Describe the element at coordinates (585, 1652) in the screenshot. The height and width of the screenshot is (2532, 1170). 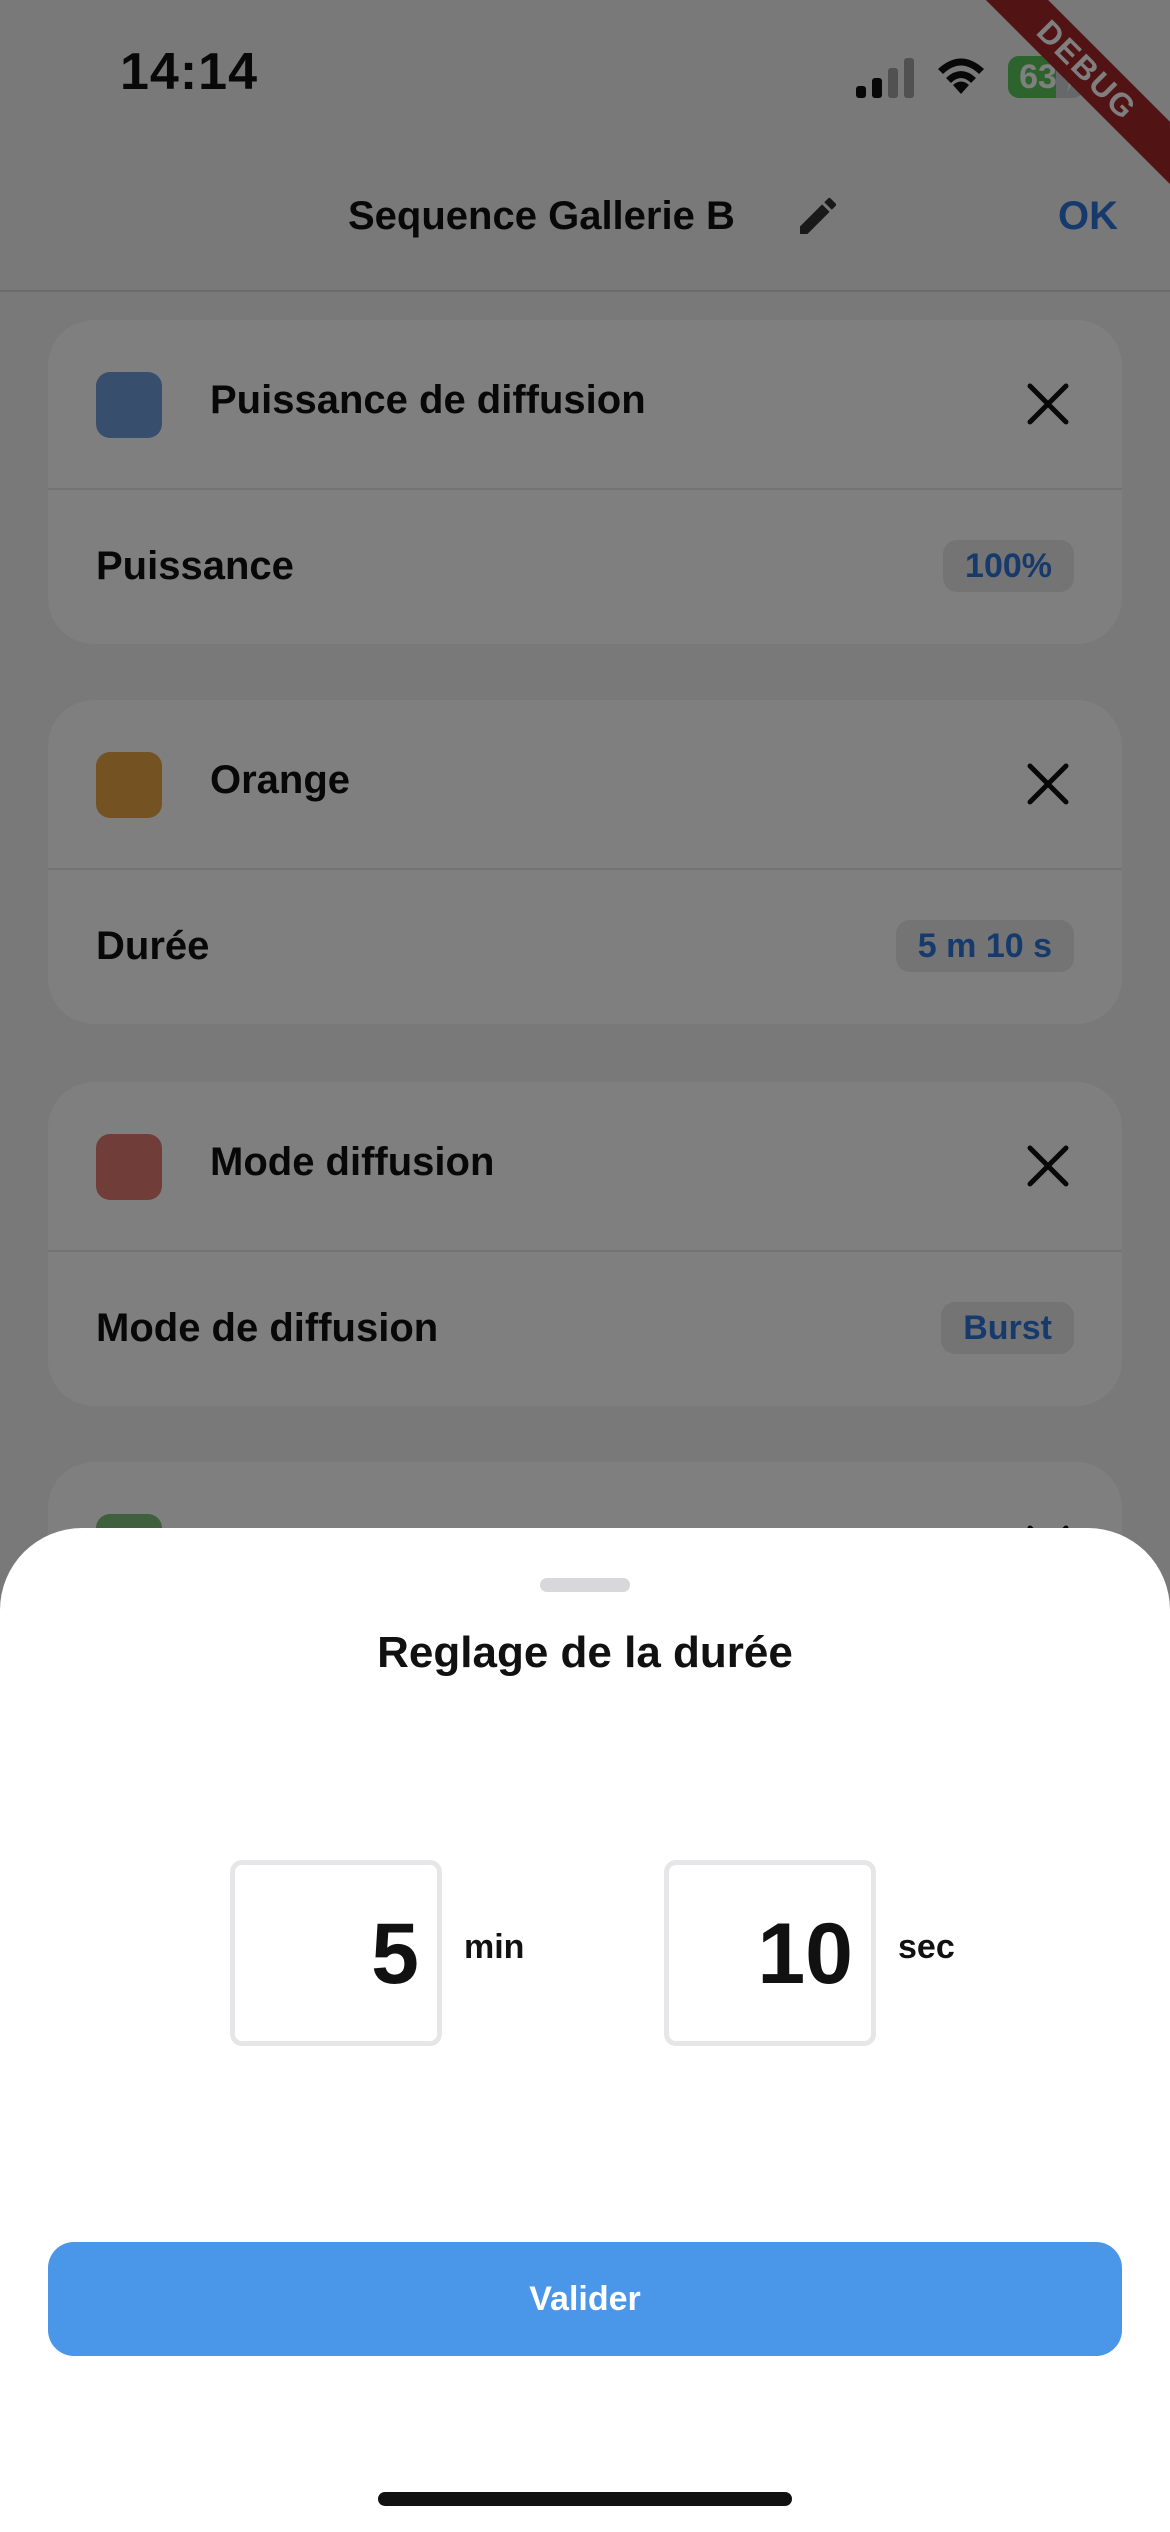
I see `sheet-title: Reglage de la durée` at that location.